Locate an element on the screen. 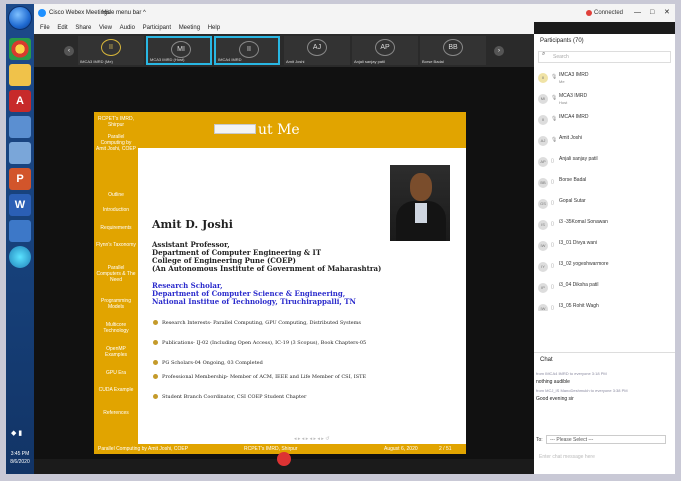  participant-row: IS ▯ i3 -35Komal Sonawan is located at coordinates (604, 225).